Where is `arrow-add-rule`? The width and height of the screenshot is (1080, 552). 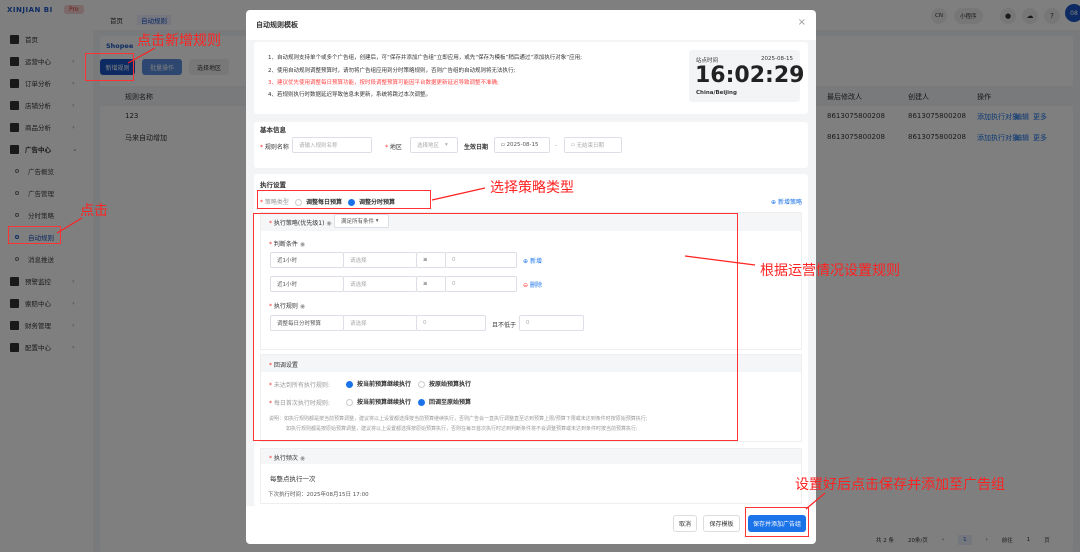 arrow-add-rule is located at coordinates (141, 55).